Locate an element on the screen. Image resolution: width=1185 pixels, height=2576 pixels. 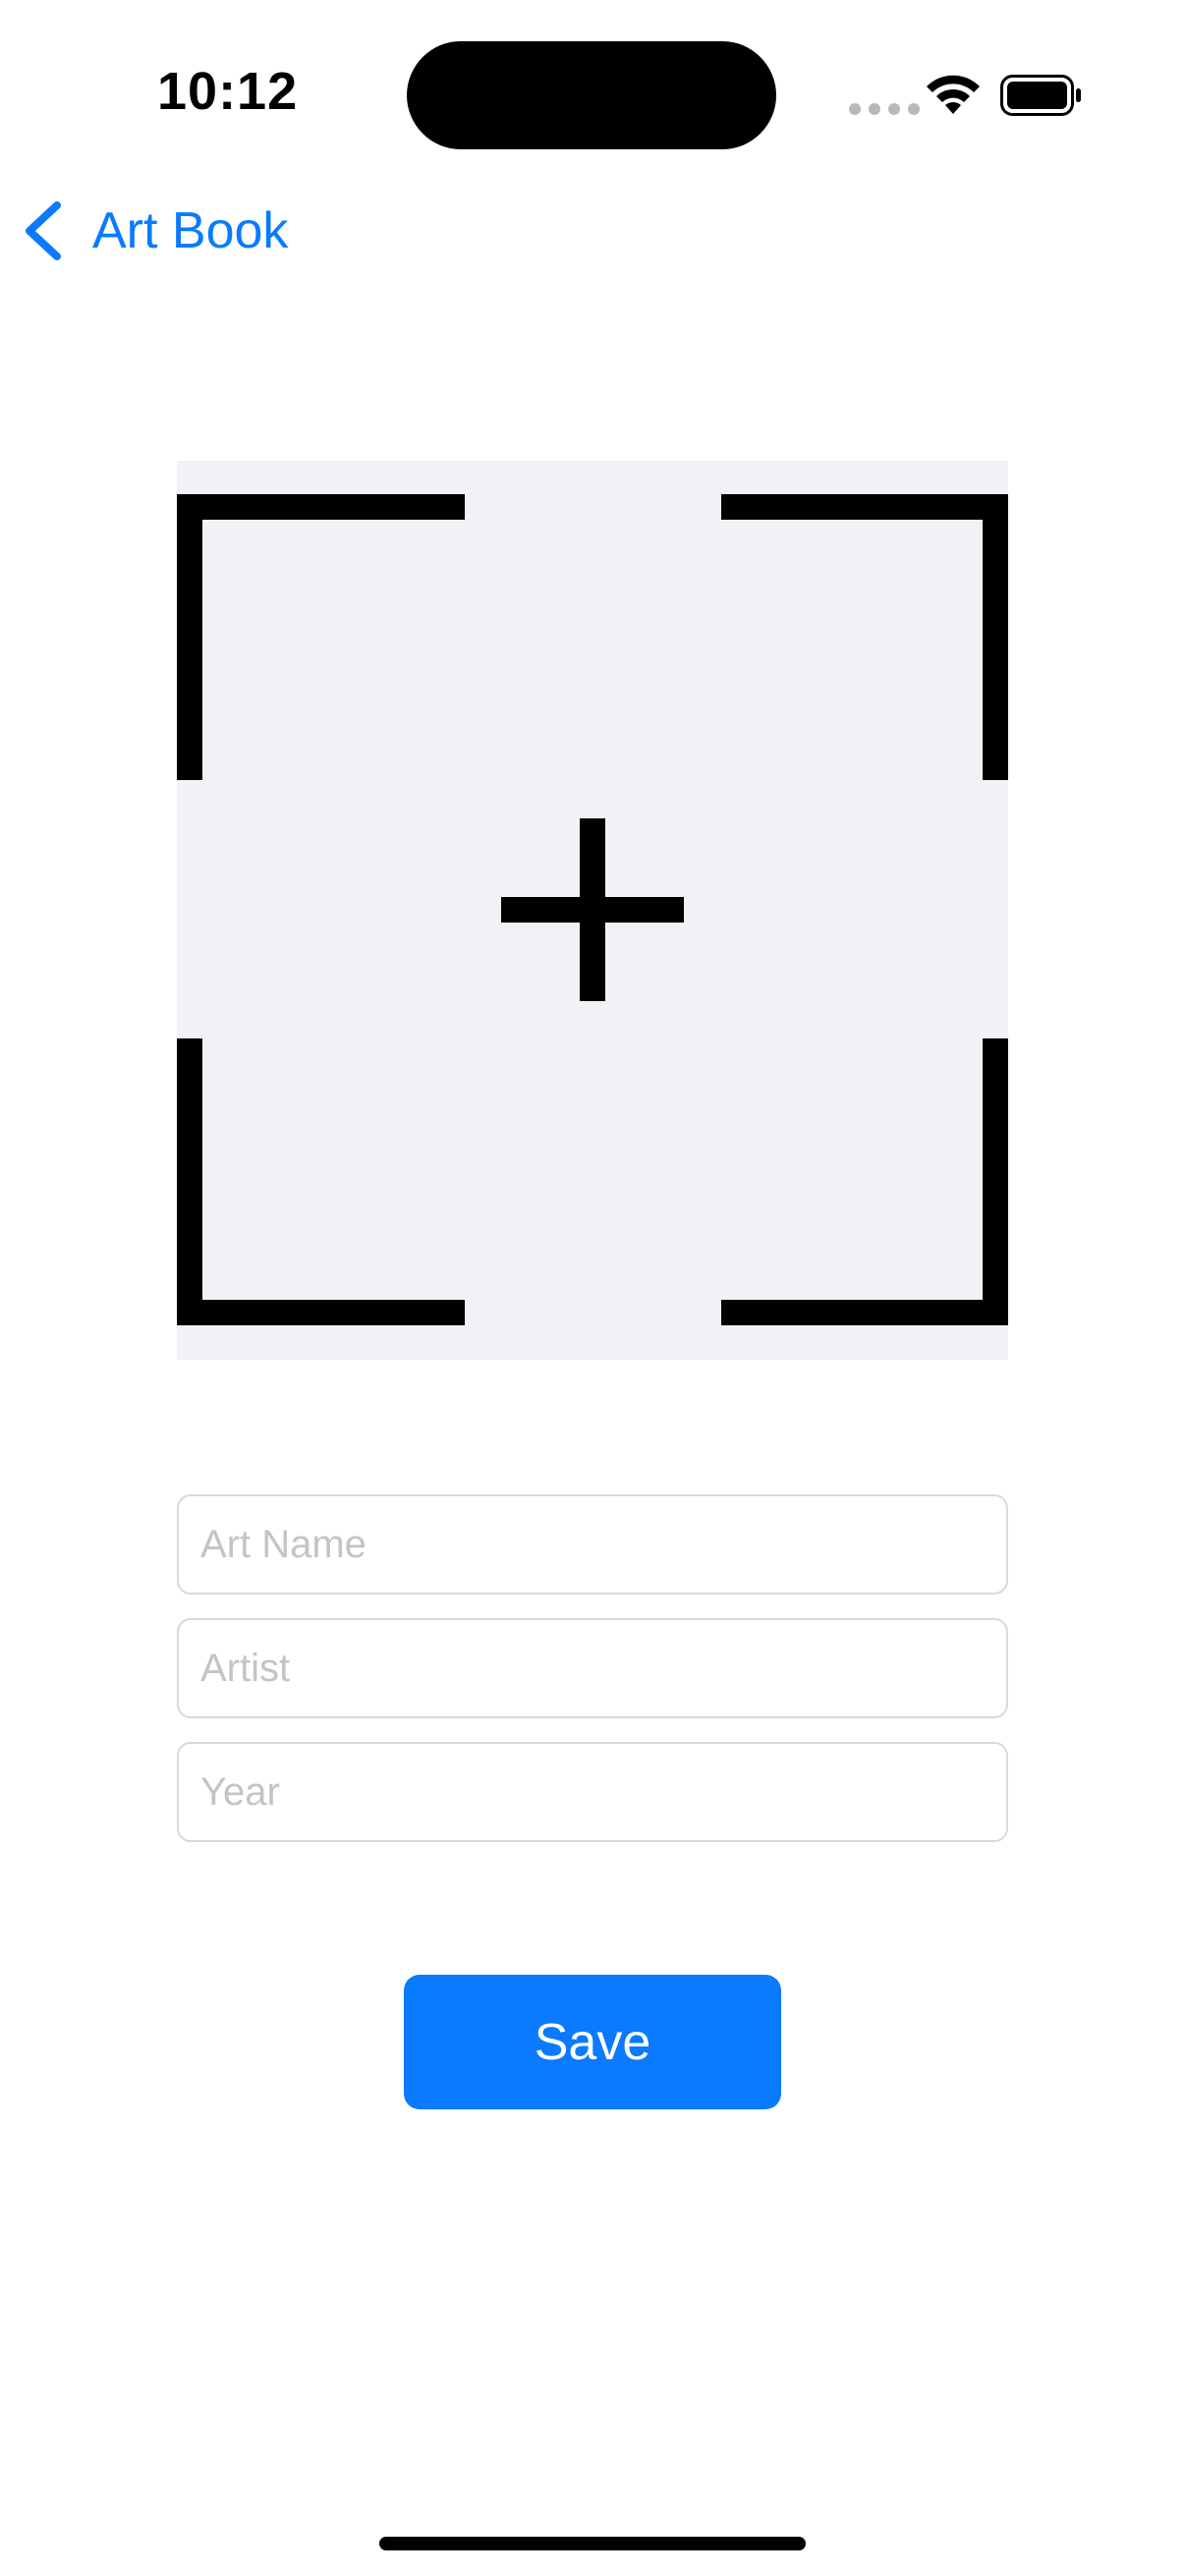
back-button: Art Book is located at coordinates (155, 230).